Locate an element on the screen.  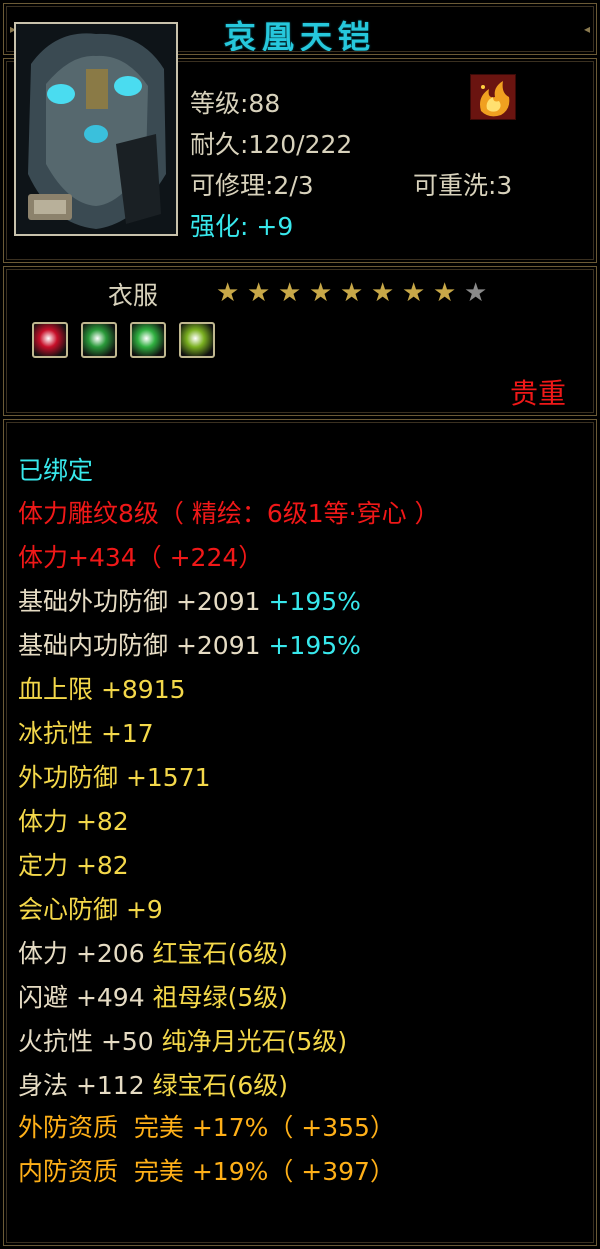
armor-icon is located at coordinates (96, 129).